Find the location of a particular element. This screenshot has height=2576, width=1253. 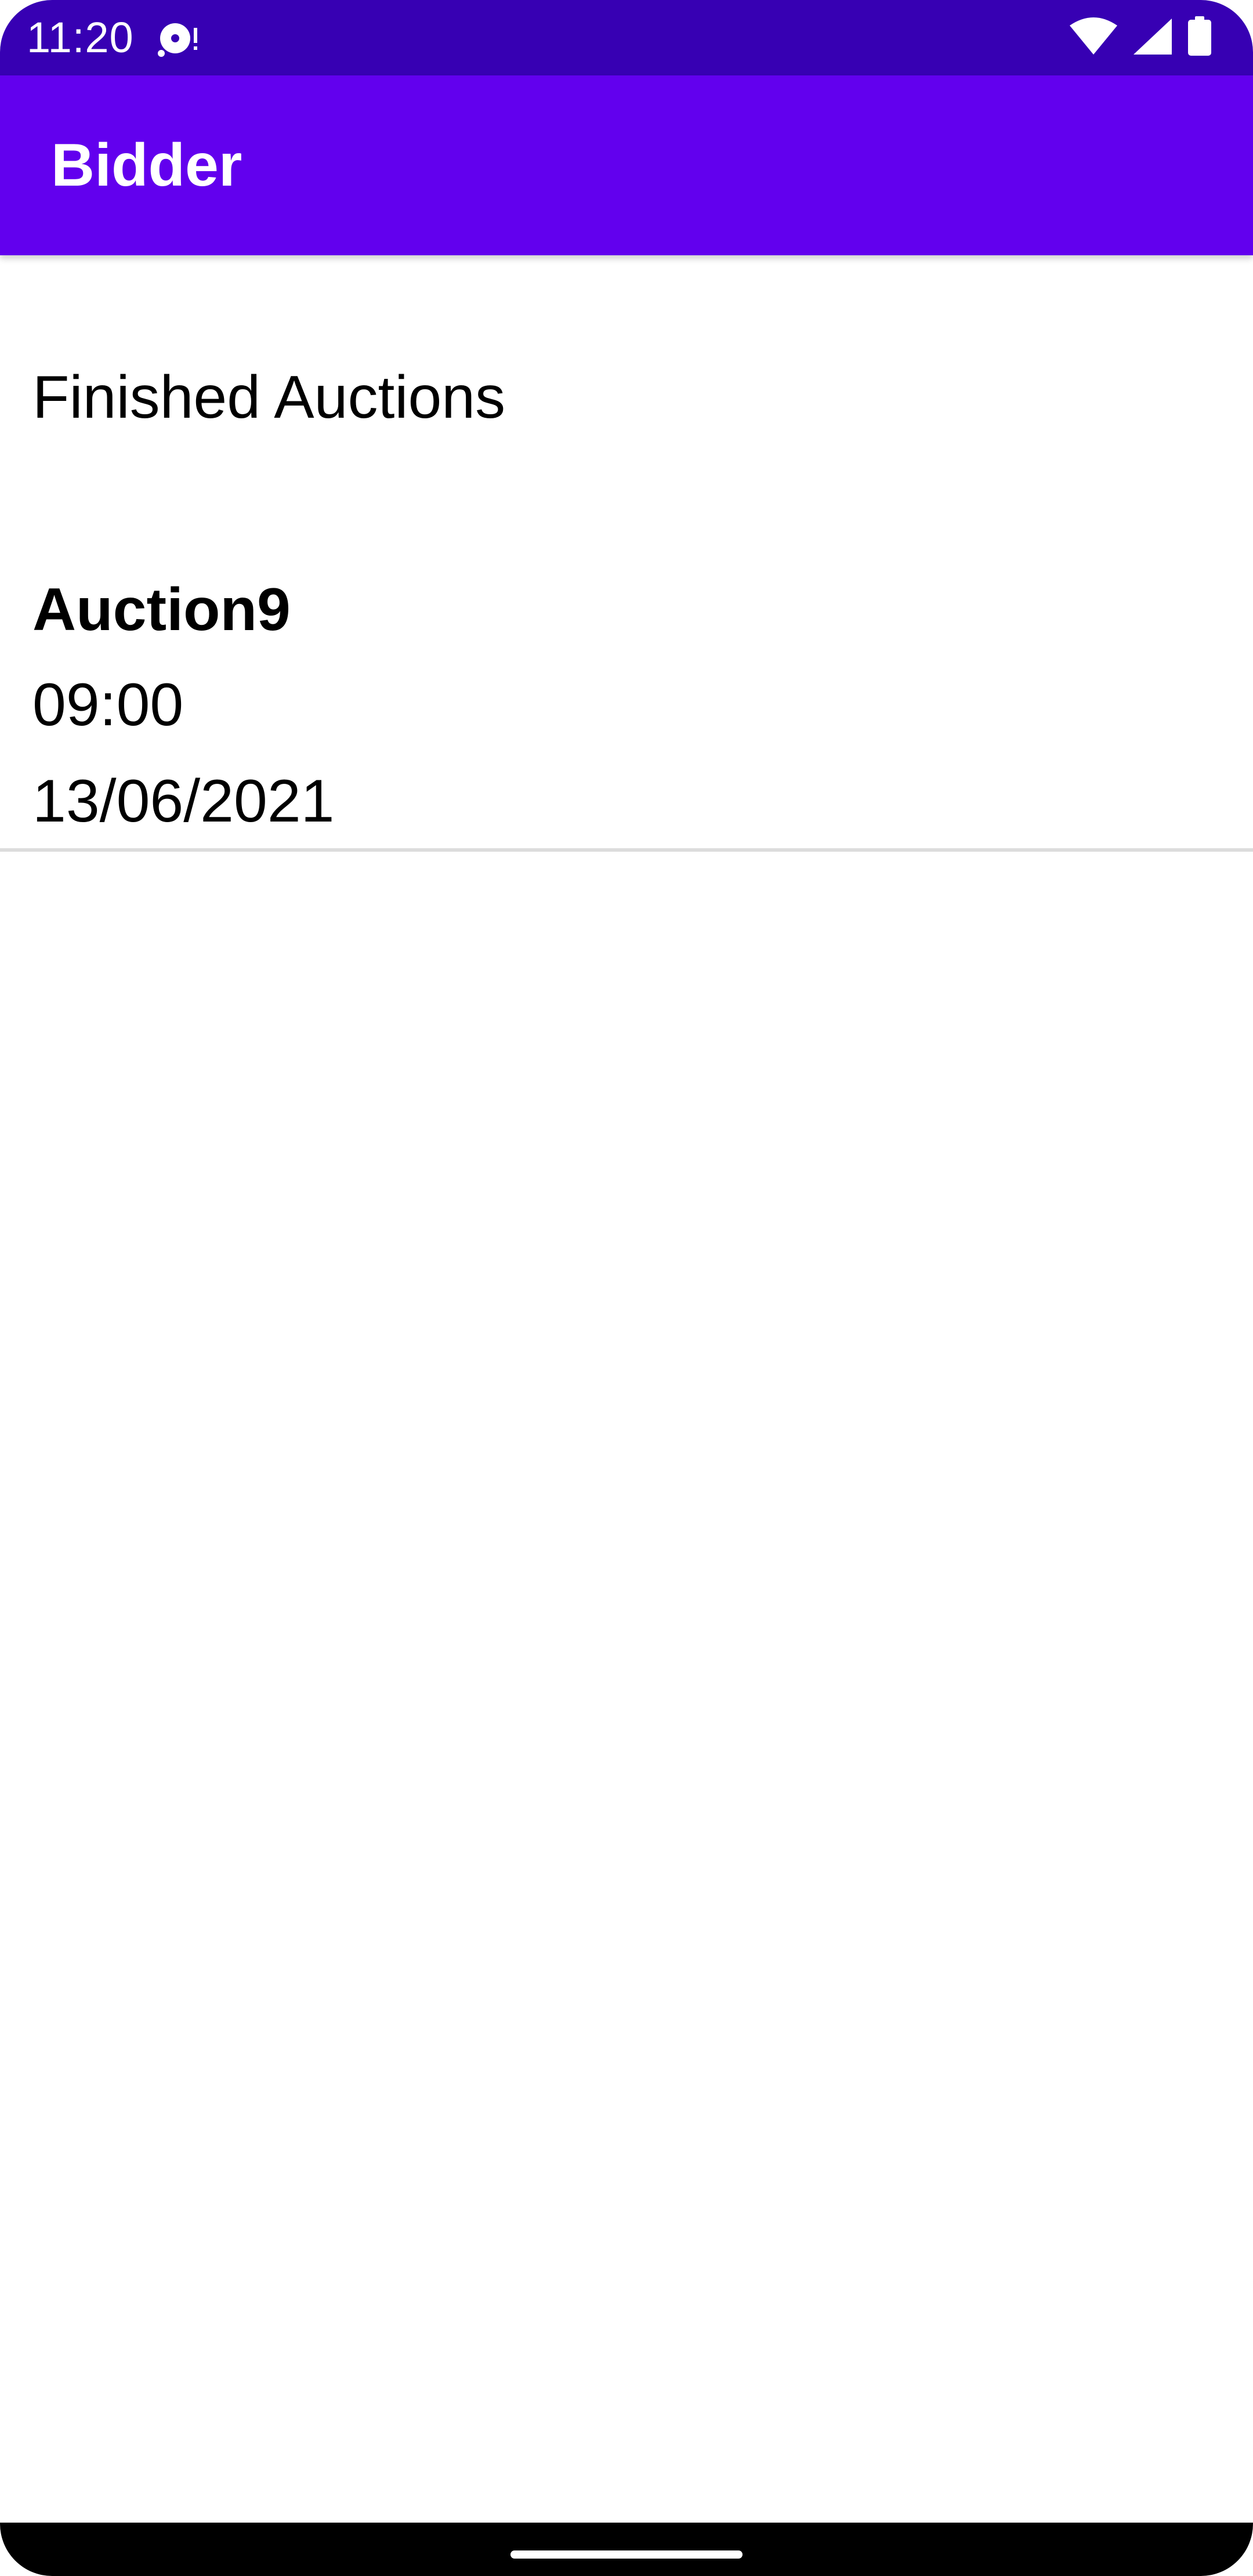

app-title: Bidder is located at coordinates (146, 165).